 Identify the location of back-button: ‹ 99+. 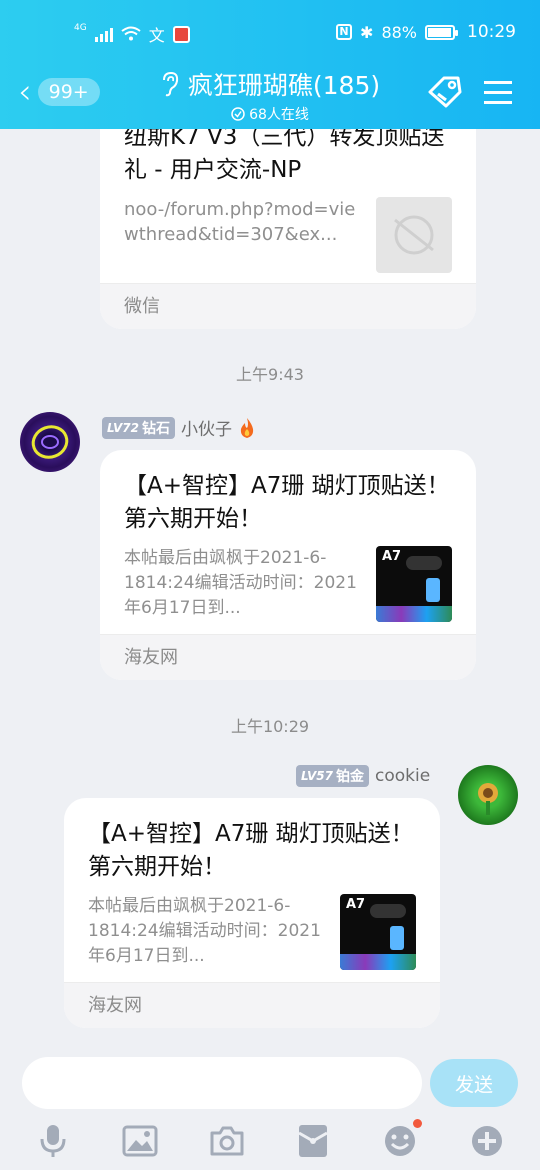
(63, 92).